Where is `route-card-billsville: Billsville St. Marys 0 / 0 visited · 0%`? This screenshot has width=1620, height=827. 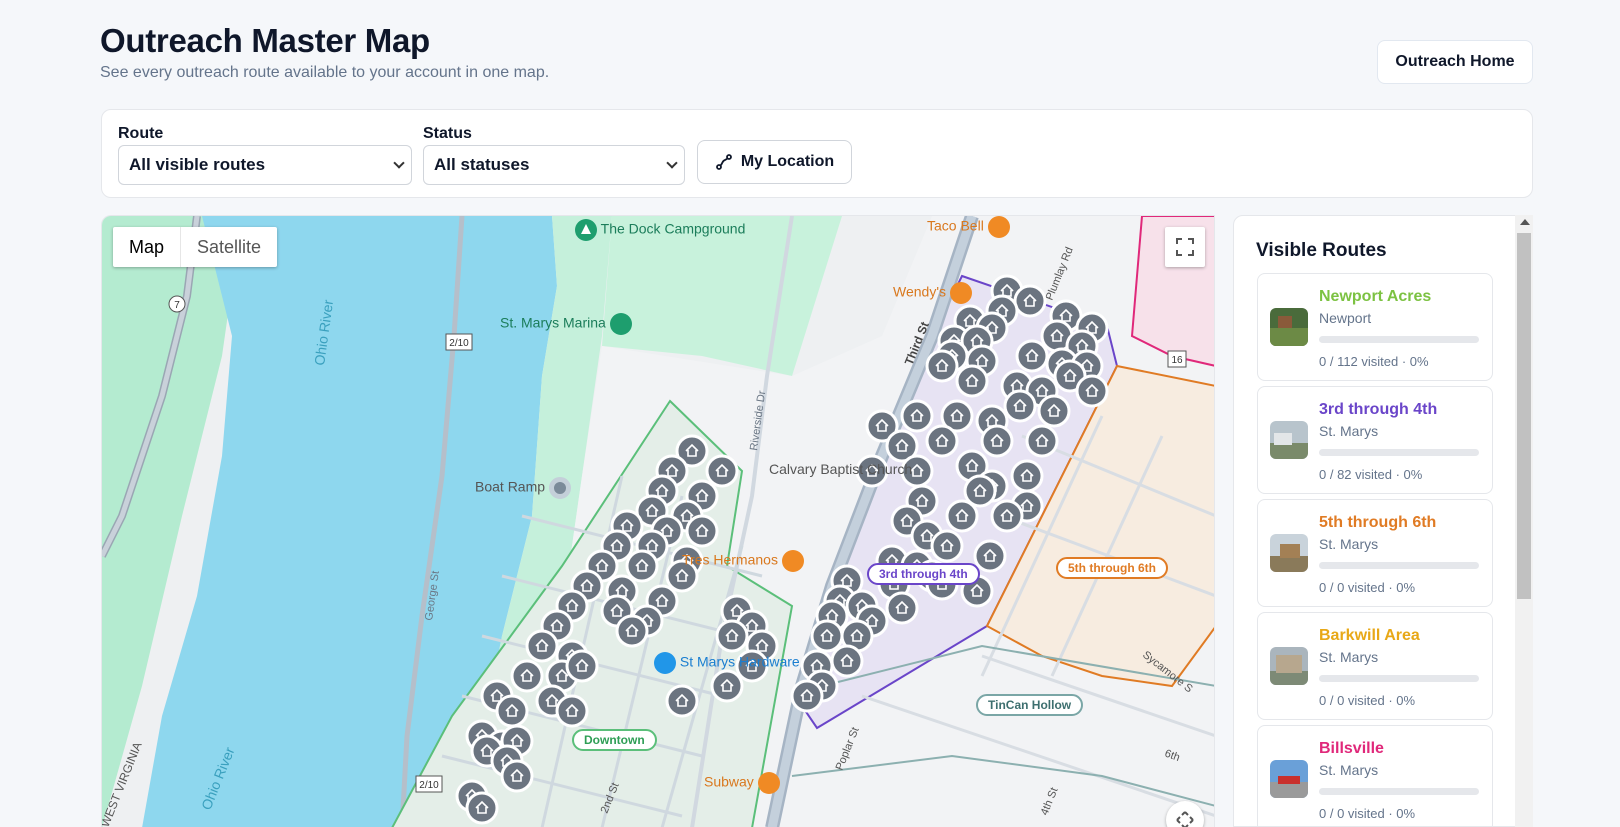 route-card-billsville: Billsville St. Marys 0 / 0 visited · 0% is located at coordinates (1375, 775).